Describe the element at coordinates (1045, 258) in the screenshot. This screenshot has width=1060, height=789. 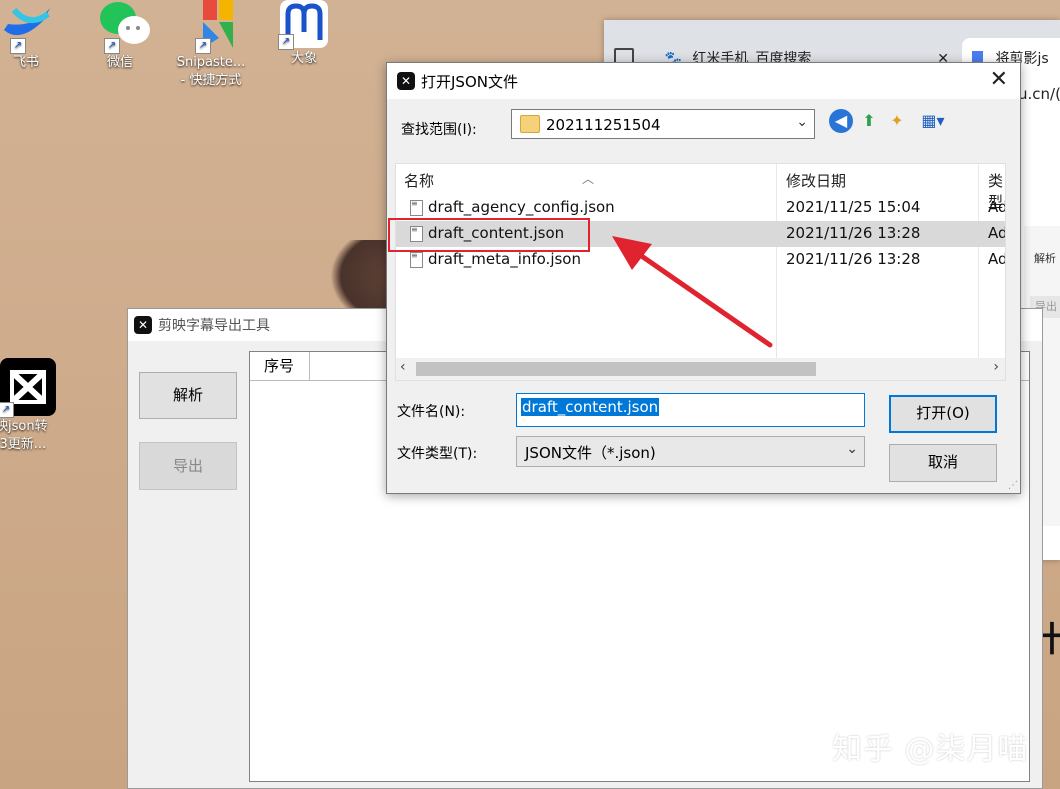
I see `parse-link: 解析` at that location.